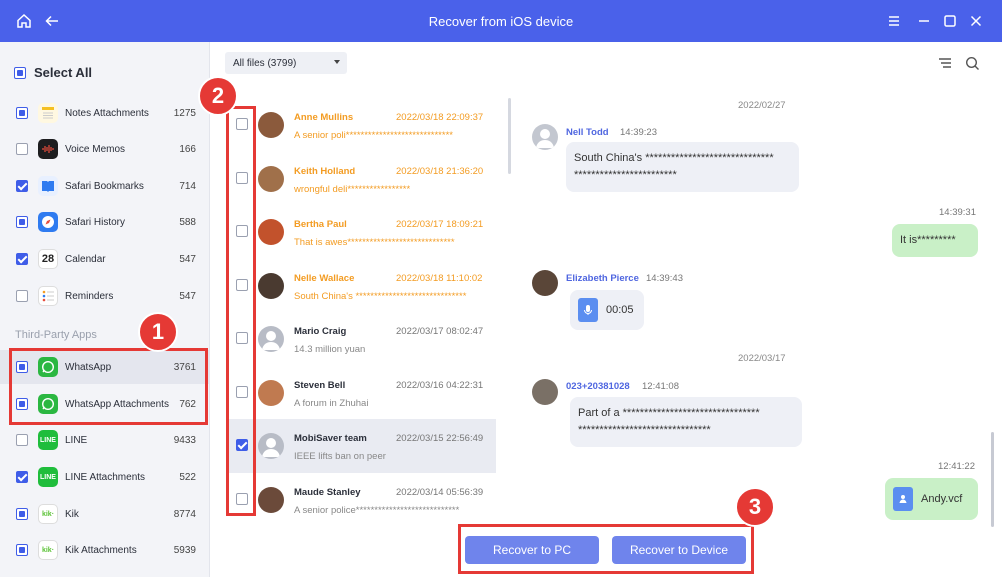 The height and width of the screenshot is (577, 1002). I want to click on chat-preview: IEEE lifts ban on peer, so click(340, 456).